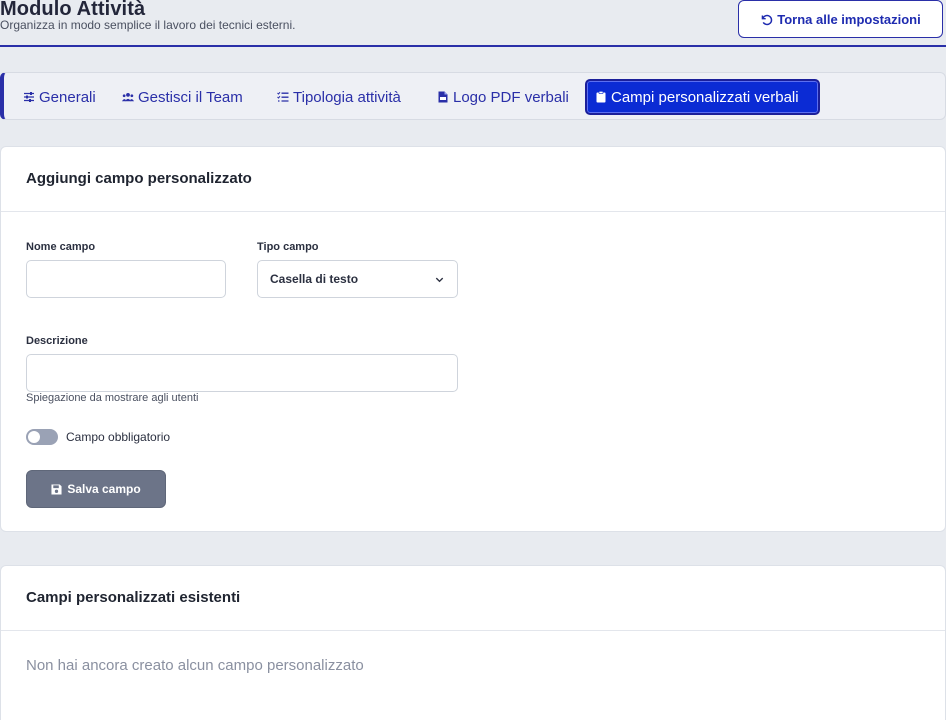 The image size is (946, 720). Describe the element at coordinates (767, 19) in the screenshot. I see `undo-icon` at that location.